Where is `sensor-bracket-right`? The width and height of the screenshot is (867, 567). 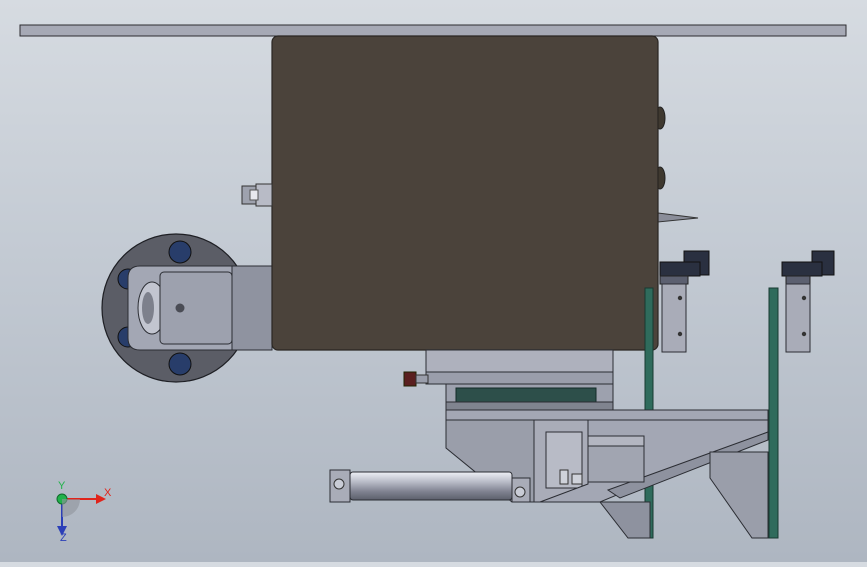 sensor-bracket-right is located at coordinates (808, 301).